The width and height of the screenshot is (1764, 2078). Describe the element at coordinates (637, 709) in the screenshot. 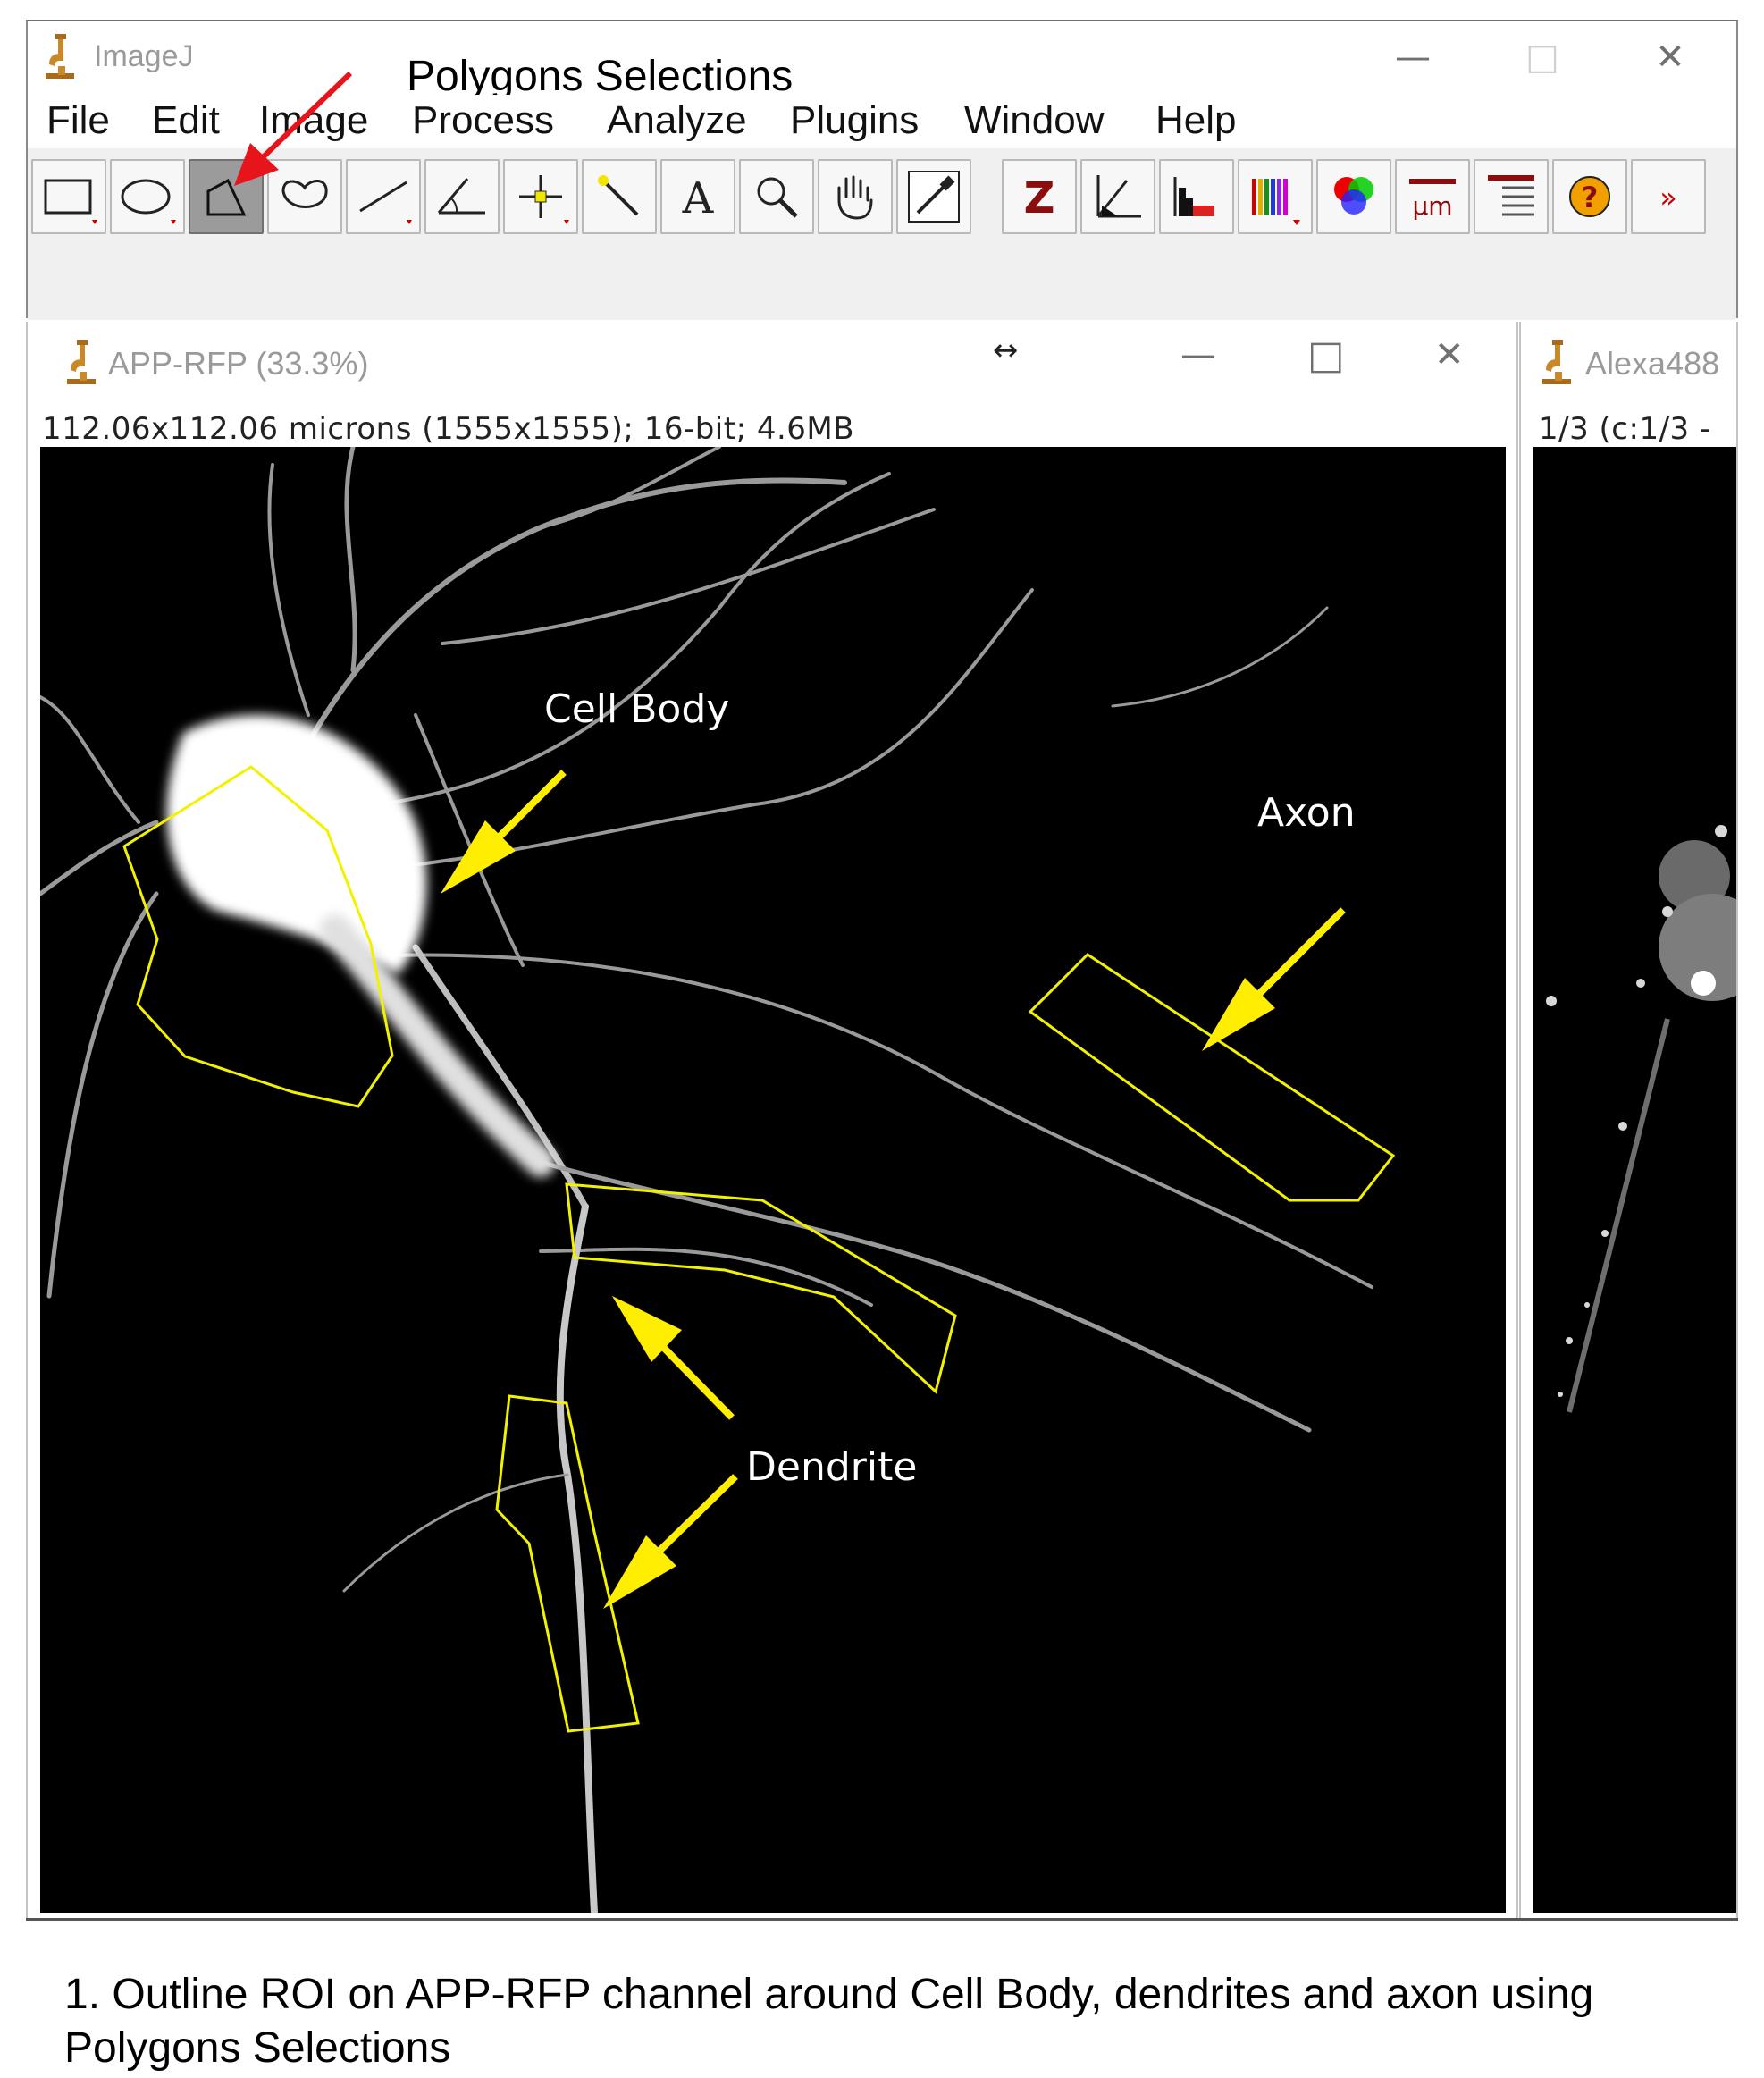

I see `label-cell-body: Cell Body` at that location.